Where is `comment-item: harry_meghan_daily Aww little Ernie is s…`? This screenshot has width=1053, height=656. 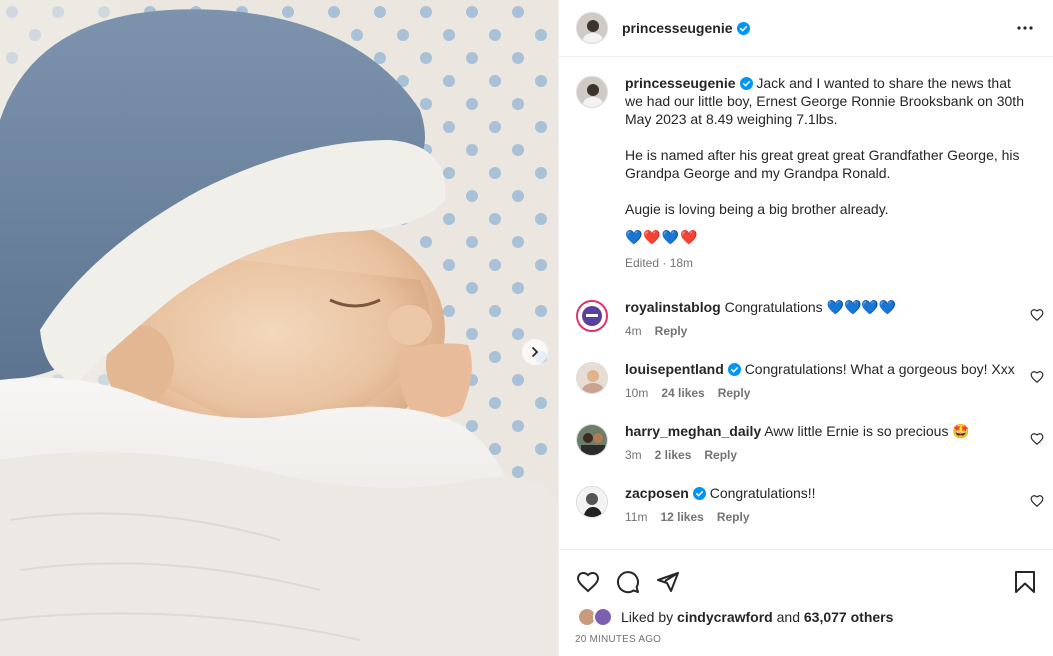 comment-item: harry_meghan_daily Aww little Ernie is s… is located at coordinates (806, 443).